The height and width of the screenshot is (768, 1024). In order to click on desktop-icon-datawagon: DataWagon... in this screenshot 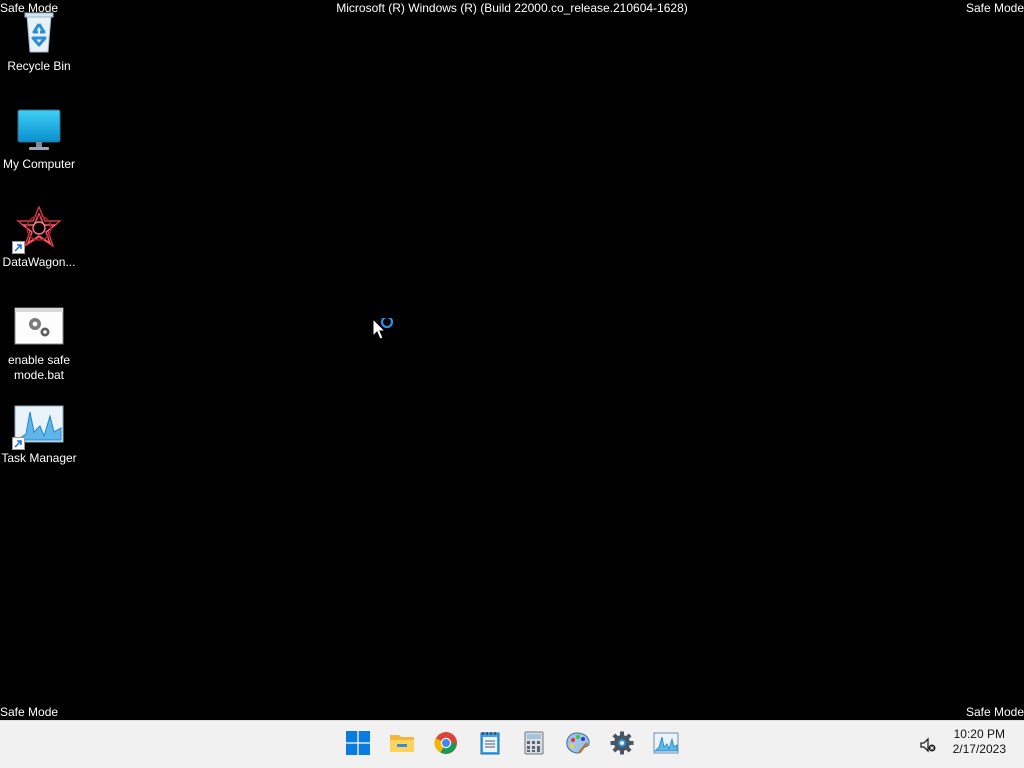, I will do `click(39, 236)`.